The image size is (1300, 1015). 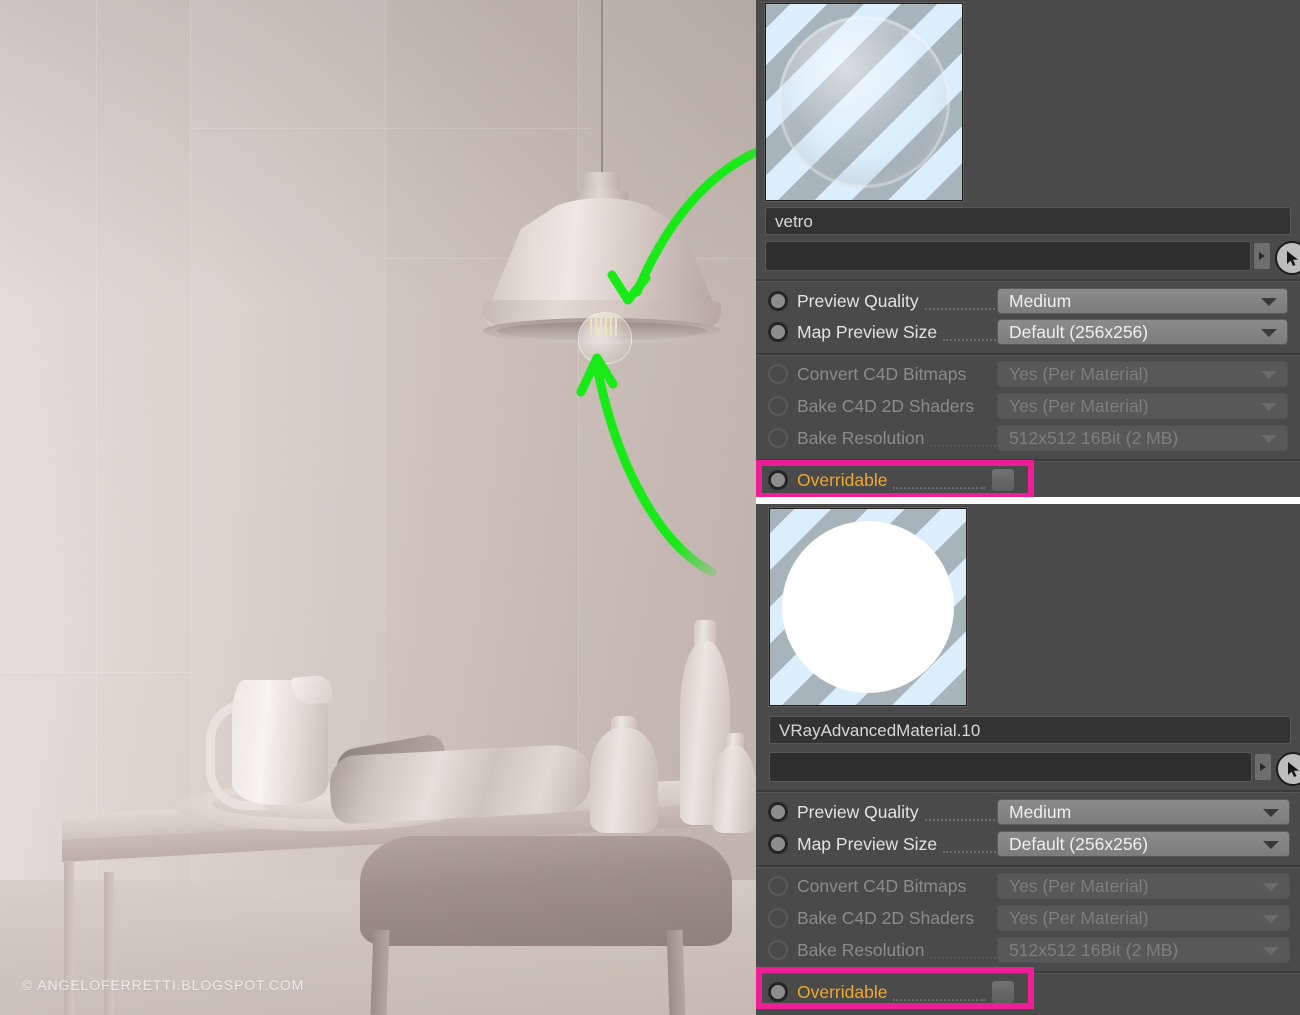 What do you see at coordinates (163, 985) in the screenshot?
I see `watermark: © ANGELOFERRETTI.BLOGSPOT.COM` at bounding box center [163, 985].